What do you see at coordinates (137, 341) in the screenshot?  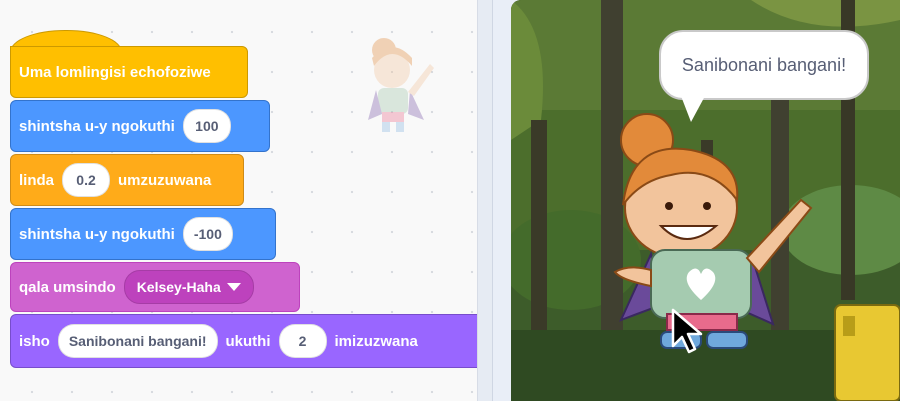 I see `say-message-input: Sanibonani bangani!` at bounding box center [137, 341].